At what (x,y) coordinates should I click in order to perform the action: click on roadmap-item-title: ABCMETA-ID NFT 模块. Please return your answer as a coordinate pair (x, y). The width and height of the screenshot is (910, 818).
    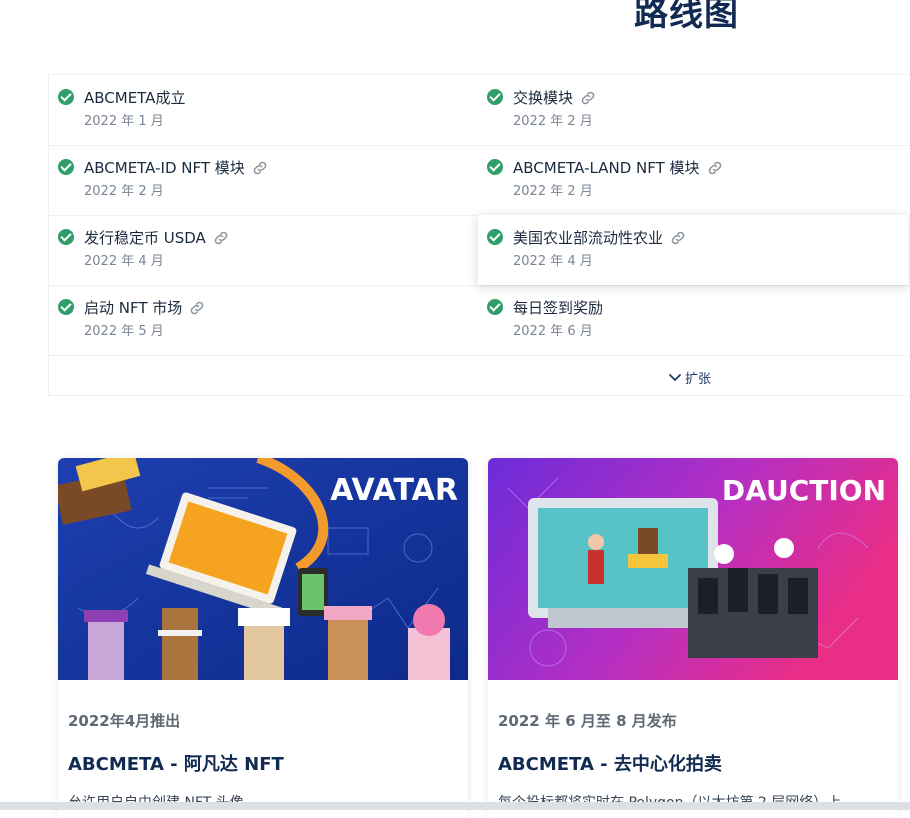
    Looking at the image, I should click on (176, 167).